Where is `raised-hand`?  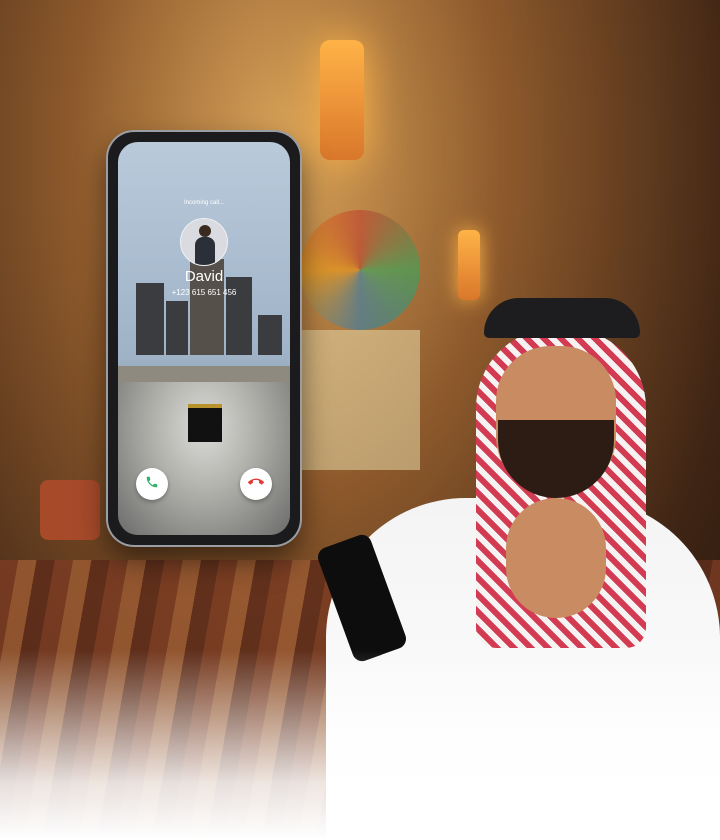
raised-hand is located at coordinates (556, 558).